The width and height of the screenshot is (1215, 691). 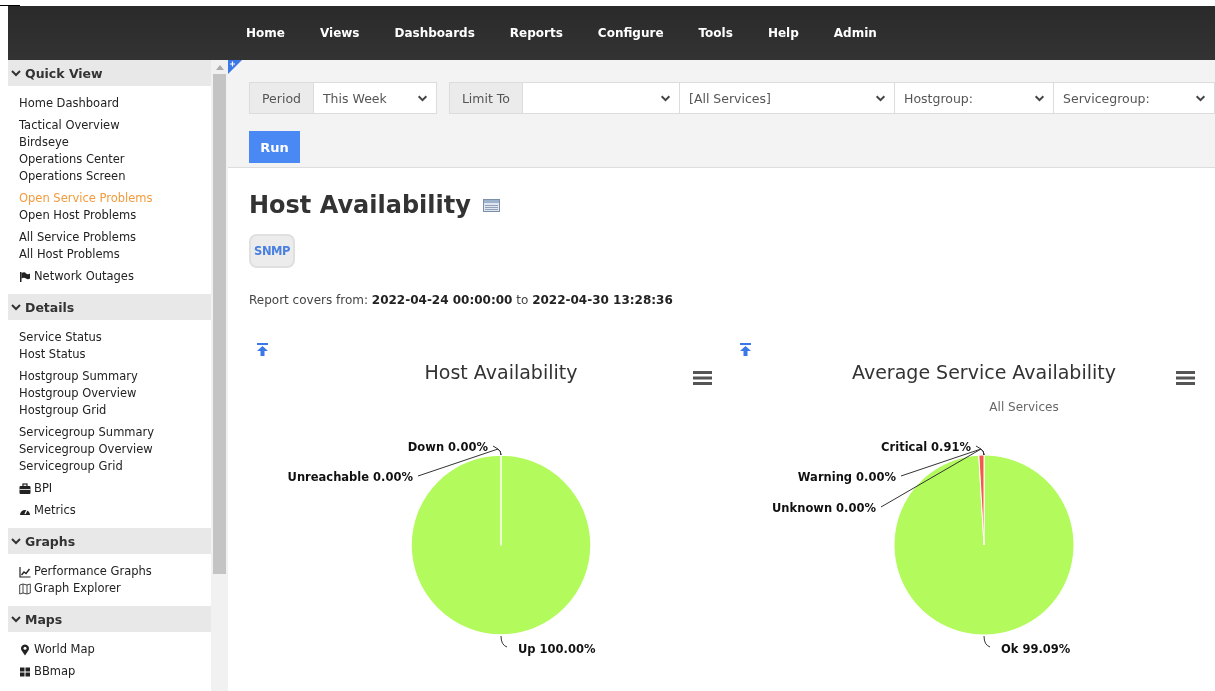 What do you see at coordinates (491, 205) in the screenshot?
I see `table-icon` at bounding box center [491, 205].